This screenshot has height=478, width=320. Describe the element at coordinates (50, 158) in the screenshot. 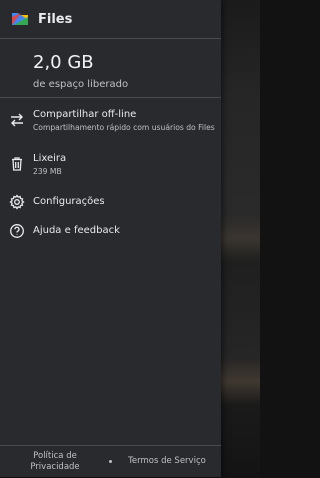

I see `menu-item-label: Lixeira` at that location.